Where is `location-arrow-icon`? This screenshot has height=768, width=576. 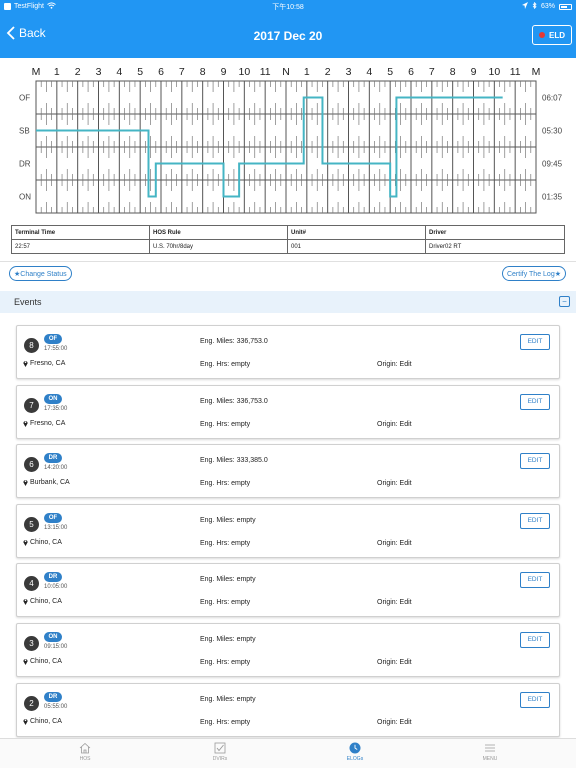
location-arrow-icon is located at coordinates (524, 6).